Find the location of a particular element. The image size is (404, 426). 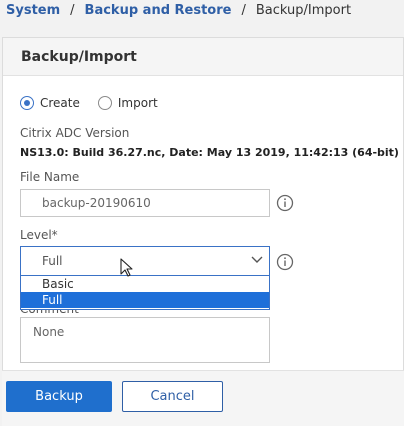

level-label: Level* is located at coordinates (39, 235).